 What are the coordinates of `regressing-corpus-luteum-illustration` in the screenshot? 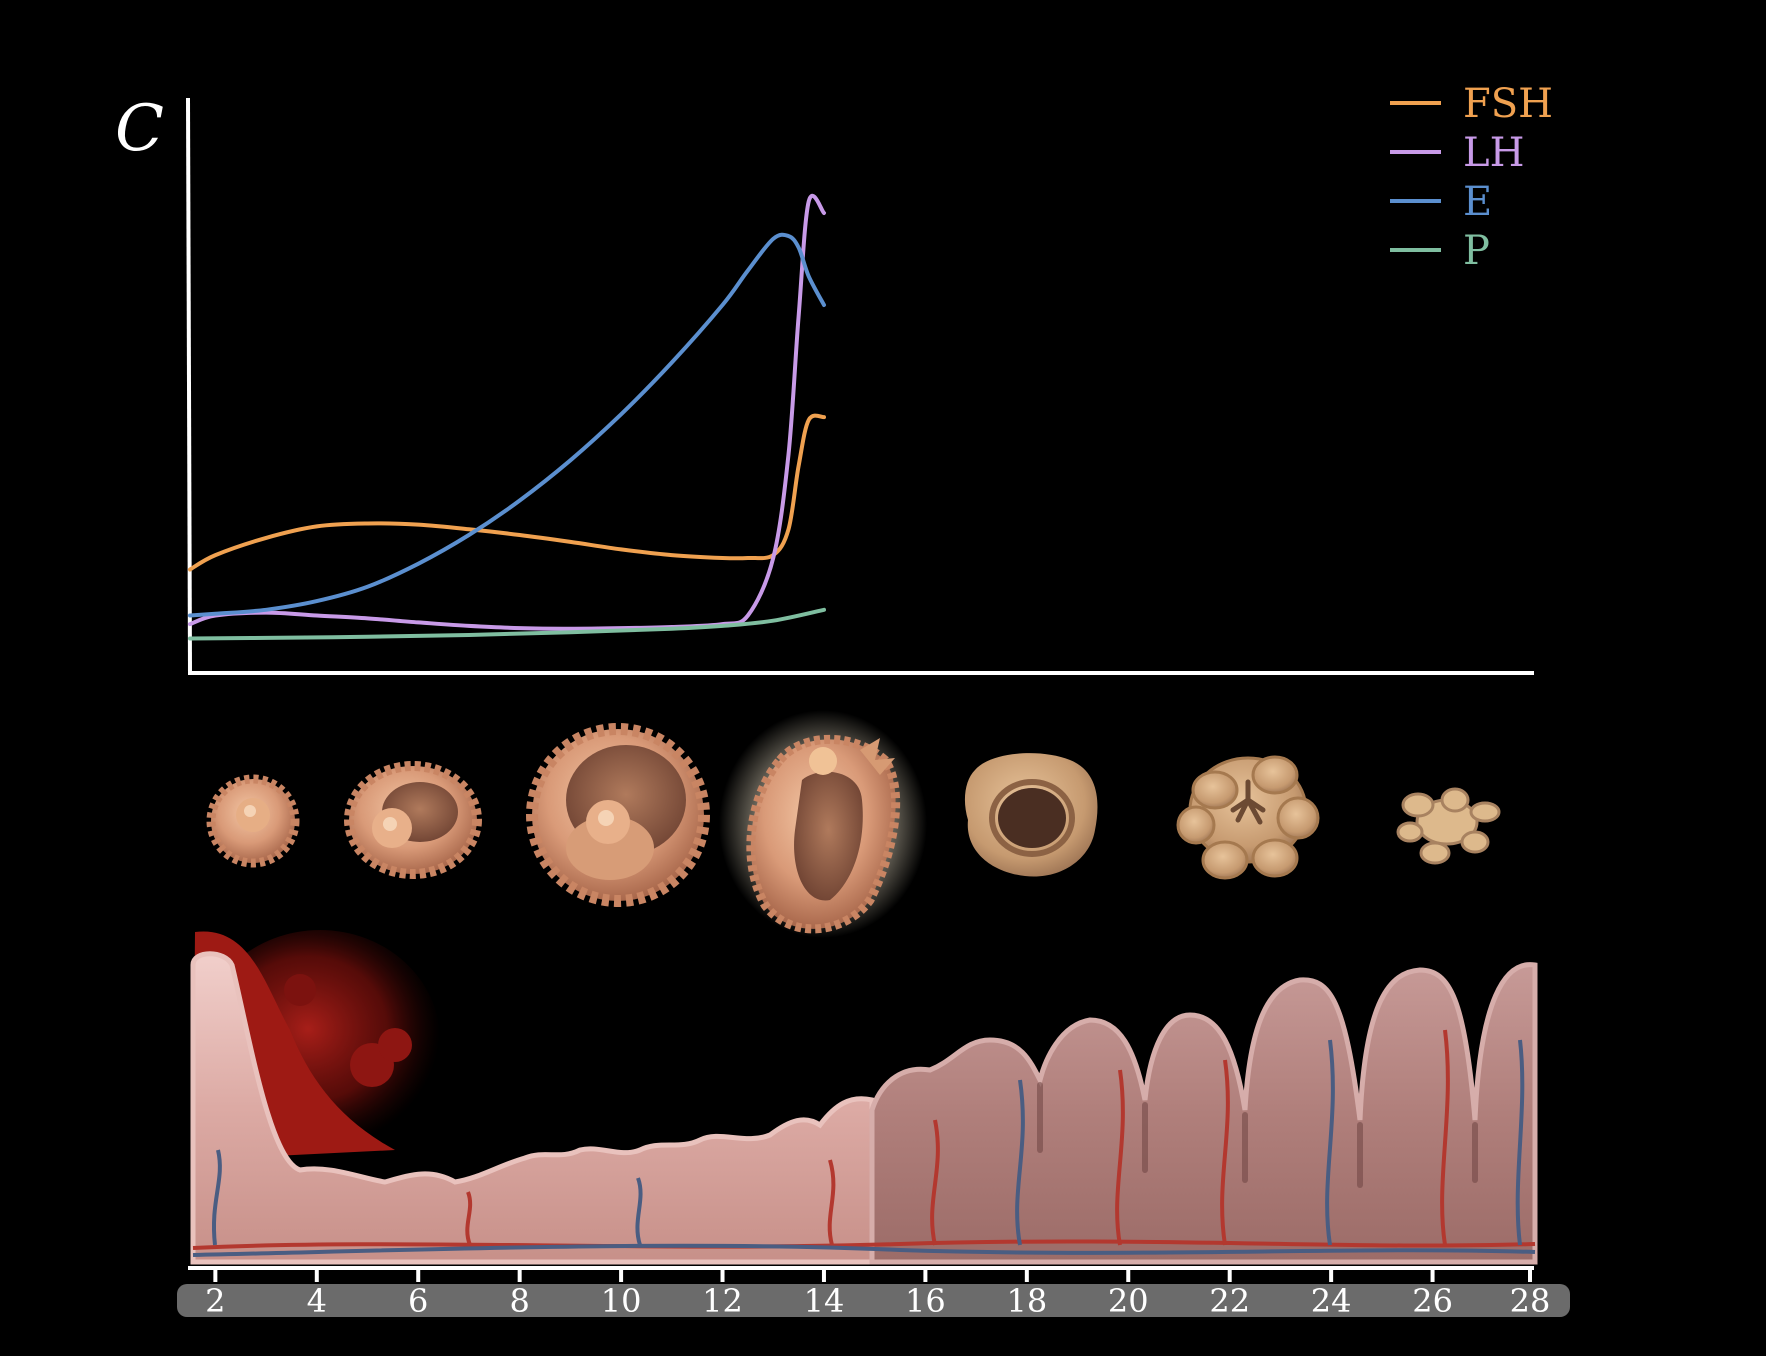 It's located at (1248, 817).